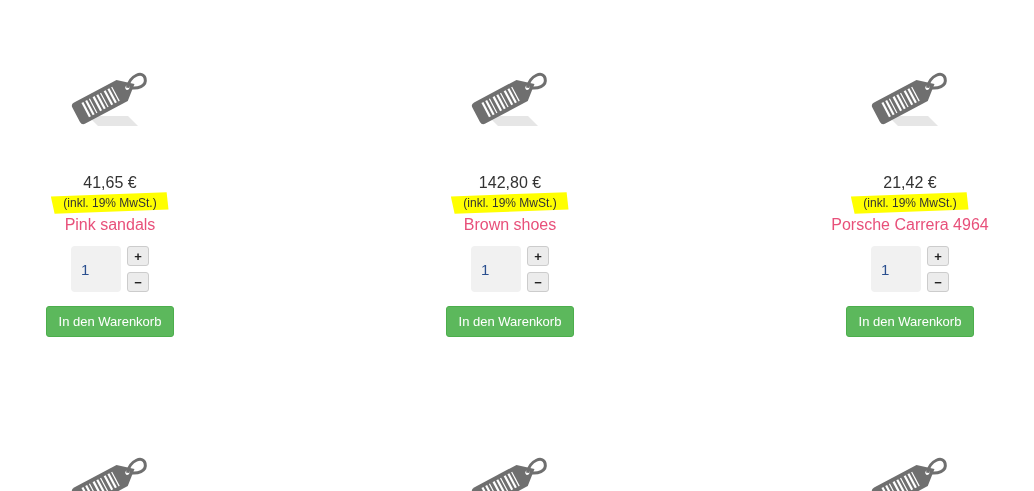 The width and height of the screenshot is (1034, 491). Describe the element at coordinates (110, 225) in the screenshot. I see `product-name-link: Pink sandals` at that location.